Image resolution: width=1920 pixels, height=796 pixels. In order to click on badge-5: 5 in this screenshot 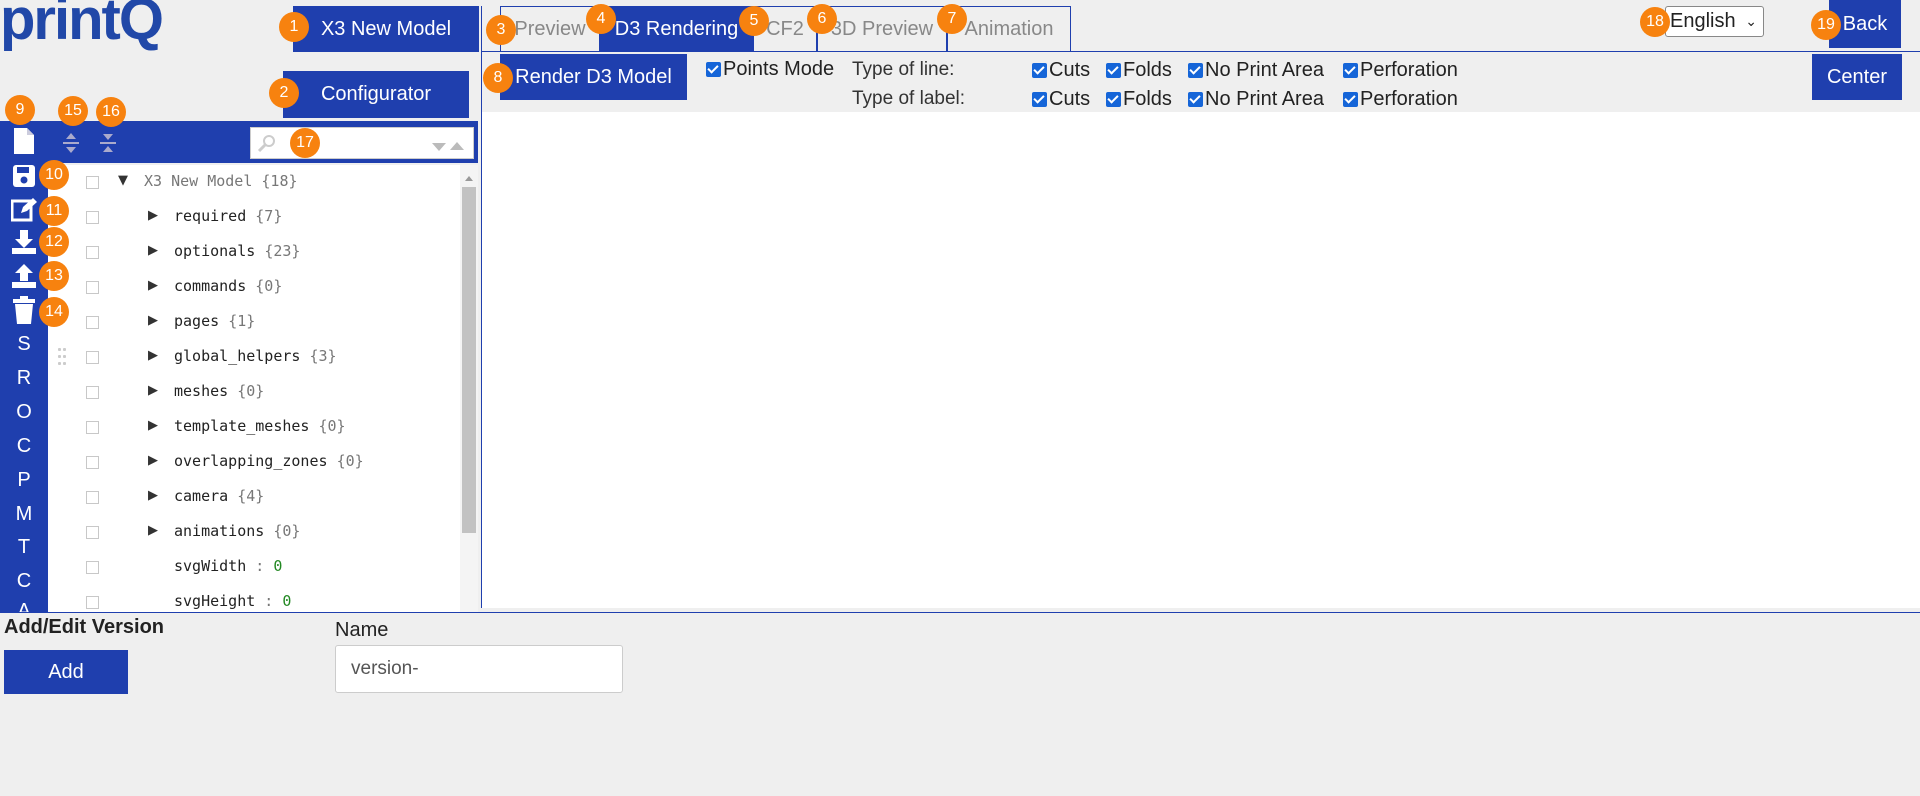, I will do `click(754, 21)`.